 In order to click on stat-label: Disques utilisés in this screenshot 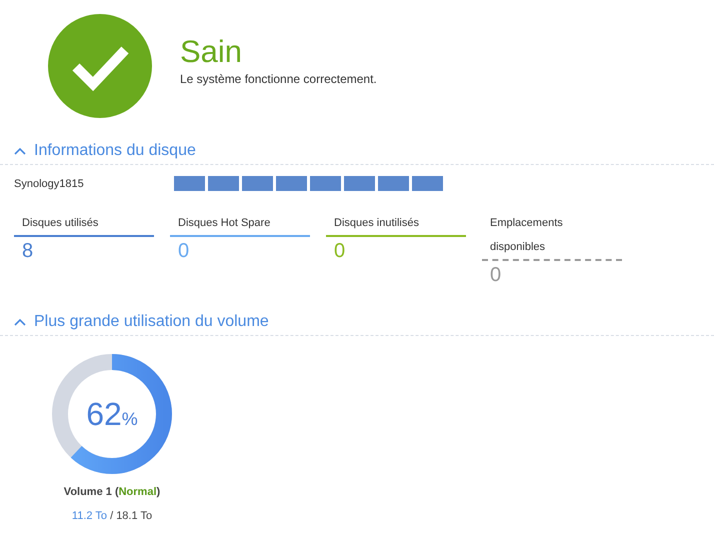, I will do `click(84, 224)`.